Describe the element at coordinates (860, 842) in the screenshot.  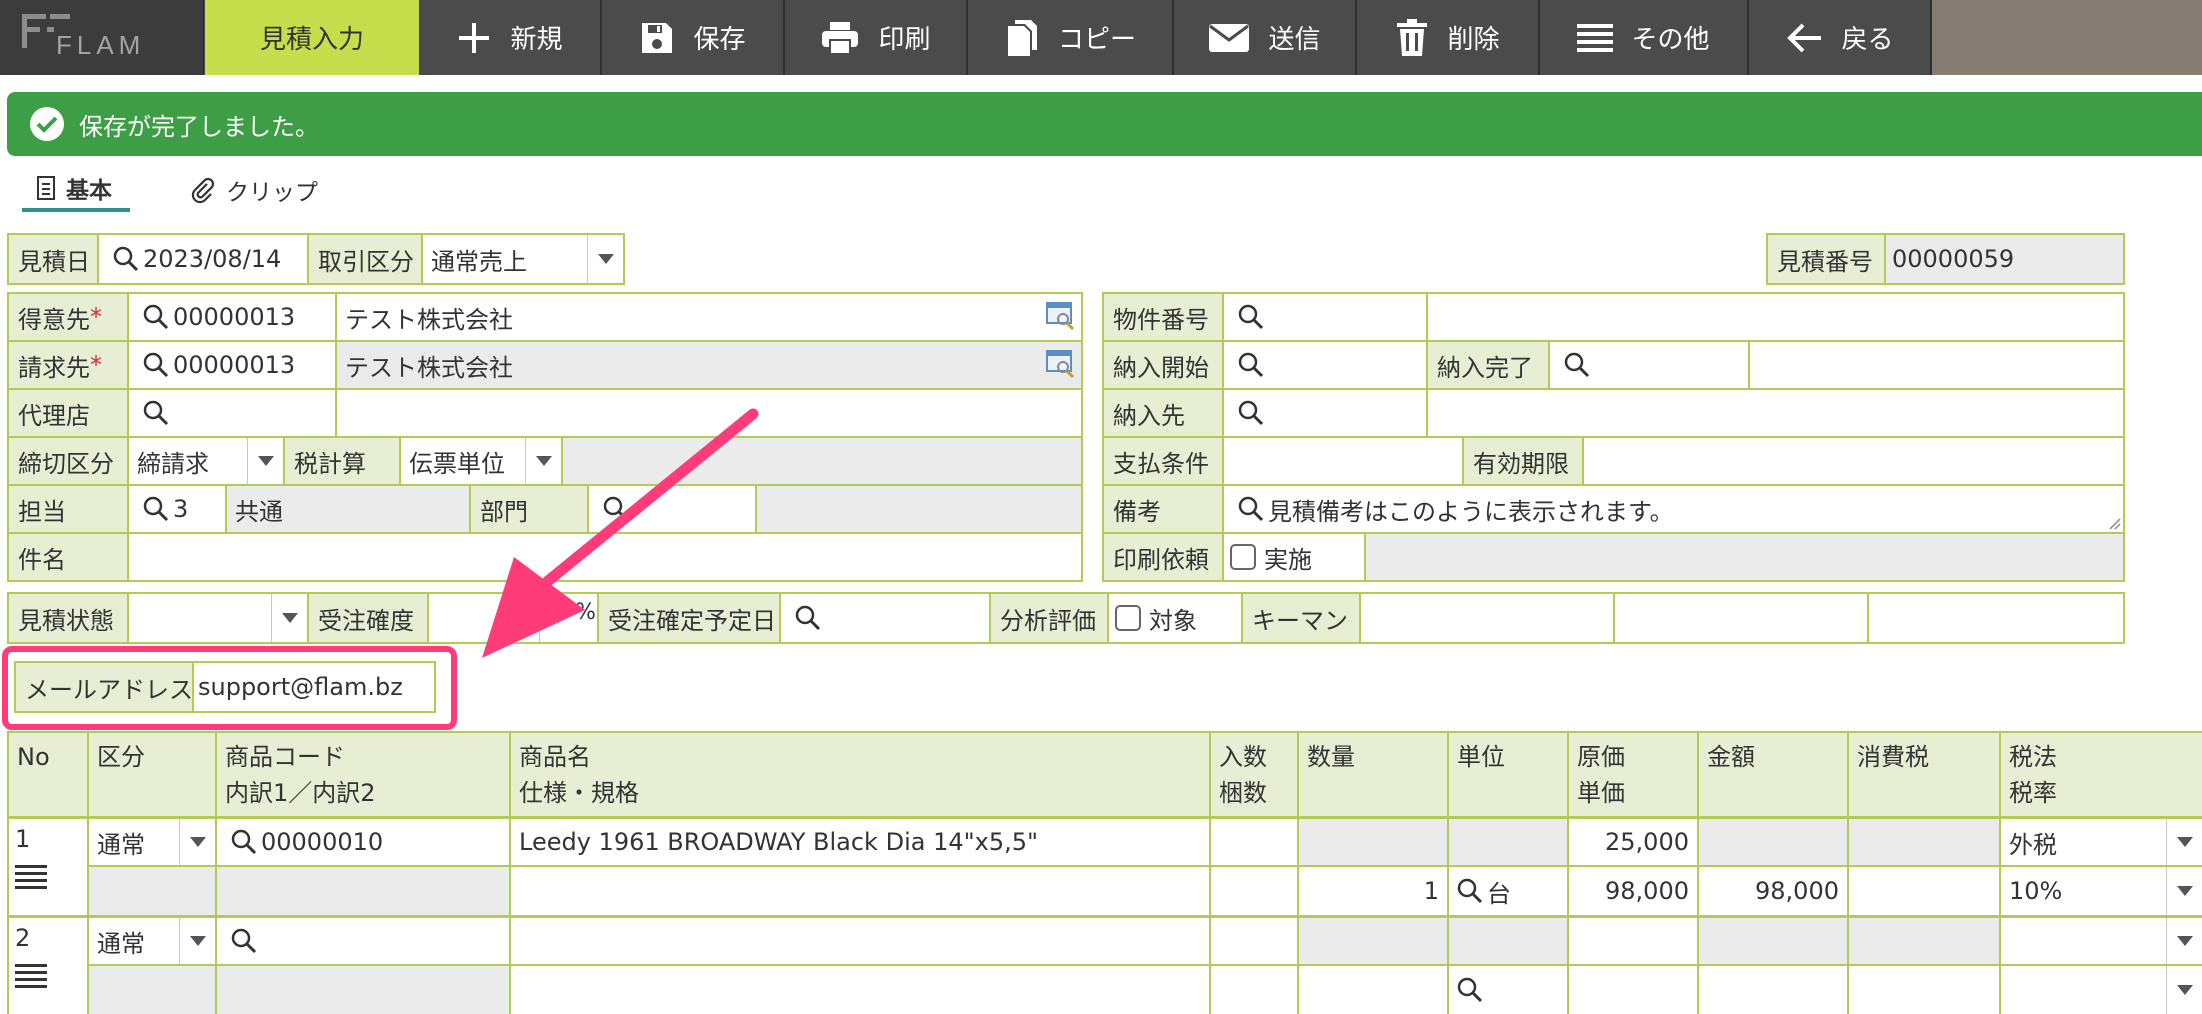
I see `product-name-field: Leedy 1961 BROADWAY Black Dia 14"x5,5"` at that location.